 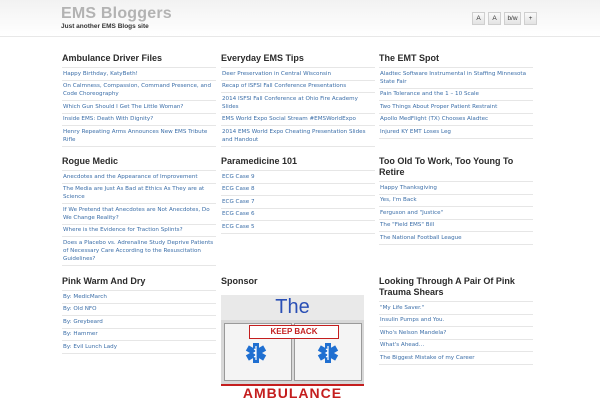 I want to click on post-link: Deer Preservation in Central Wisconsin, so click(x=298, y=74).